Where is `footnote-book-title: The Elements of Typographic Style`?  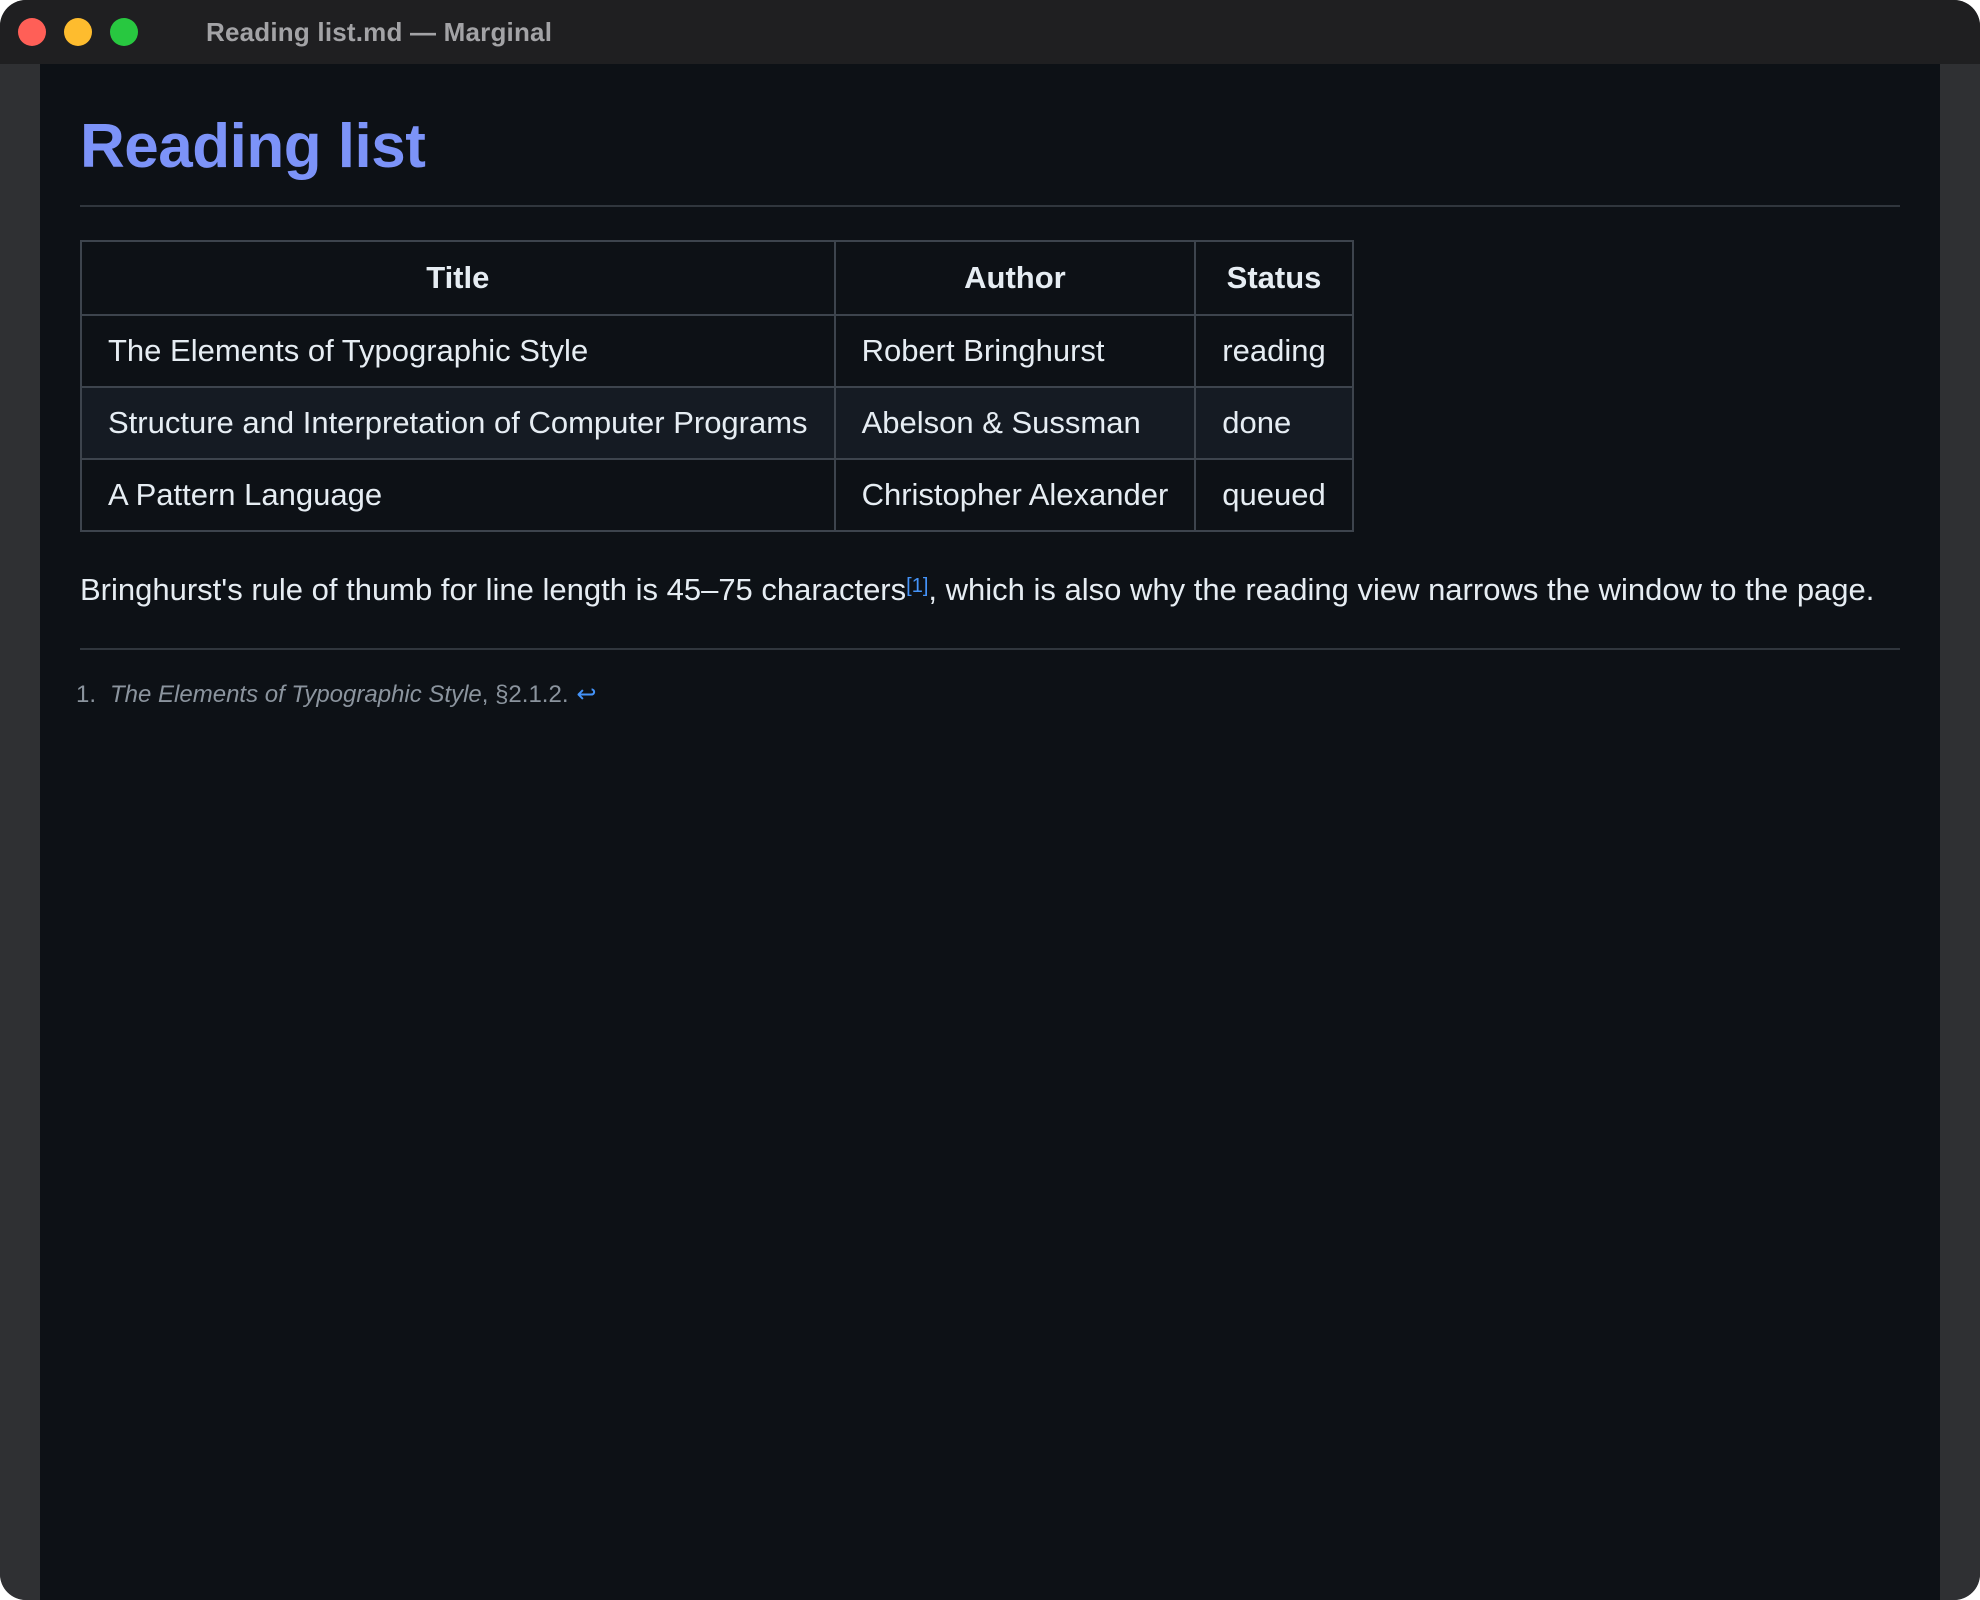 footnote-book-title: The Elements of Typographic Style is located at coordinates (296, 694).